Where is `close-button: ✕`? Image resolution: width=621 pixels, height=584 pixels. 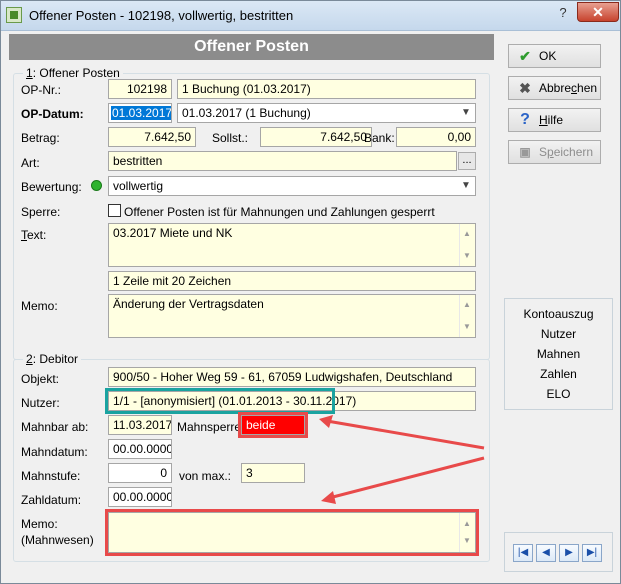 close-button: ✕ is located at coordinates (598, 12).